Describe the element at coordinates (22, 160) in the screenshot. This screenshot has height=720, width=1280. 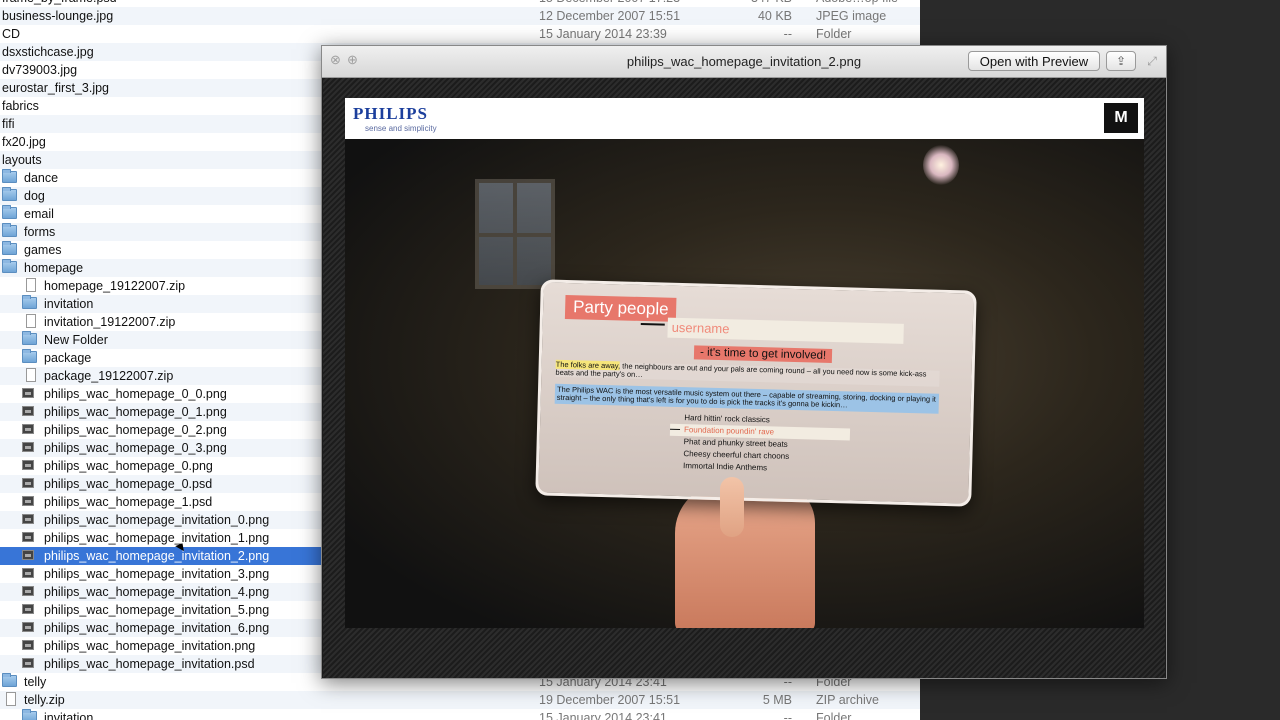
I see `file-name: layouts` at that location.